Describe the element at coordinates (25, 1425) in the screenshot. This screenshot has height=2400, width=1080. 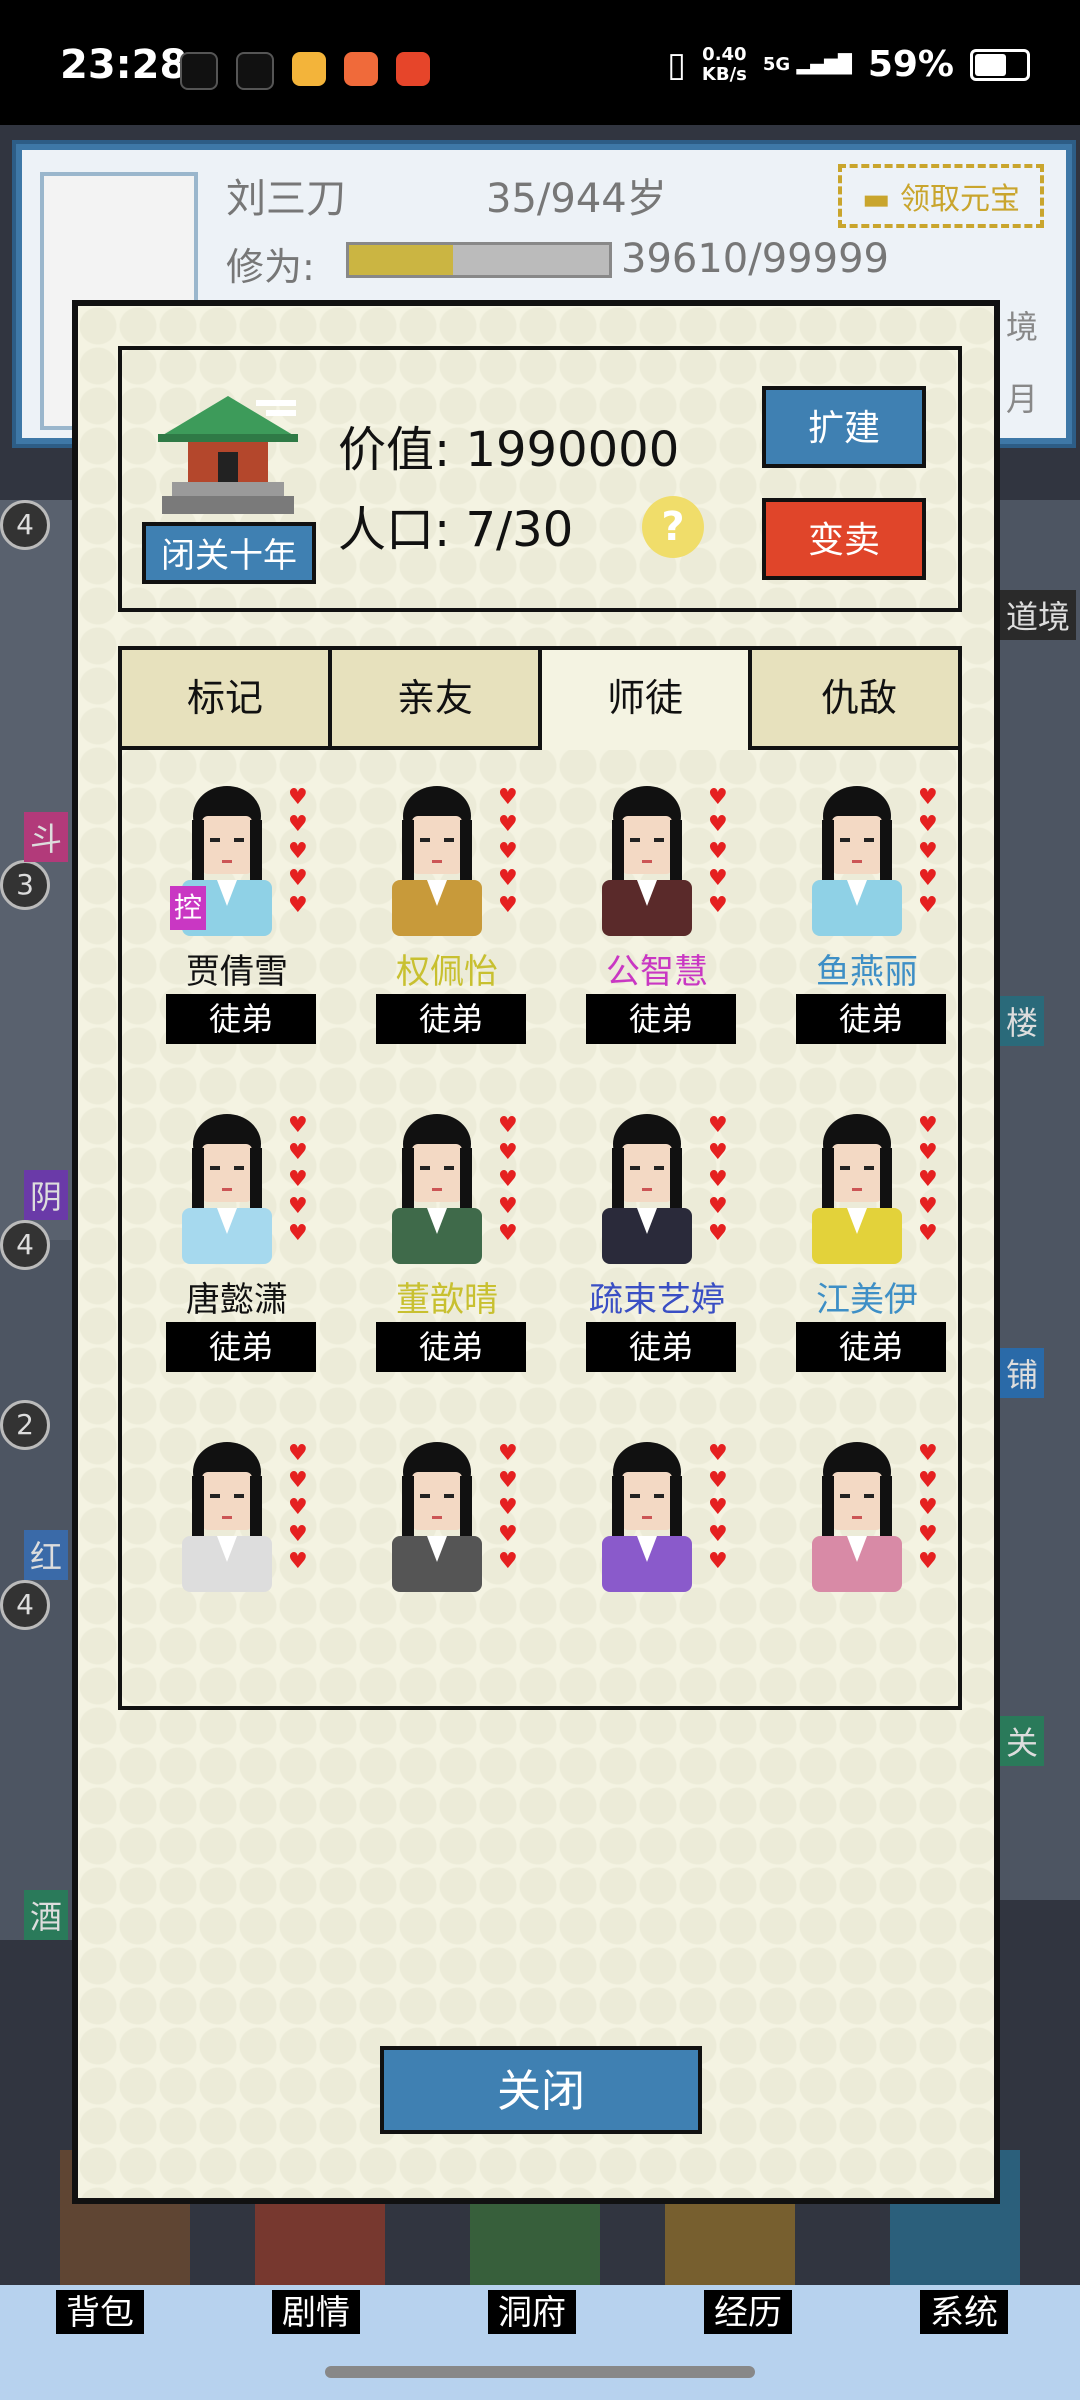
I see `location-badge: 2` at that location.